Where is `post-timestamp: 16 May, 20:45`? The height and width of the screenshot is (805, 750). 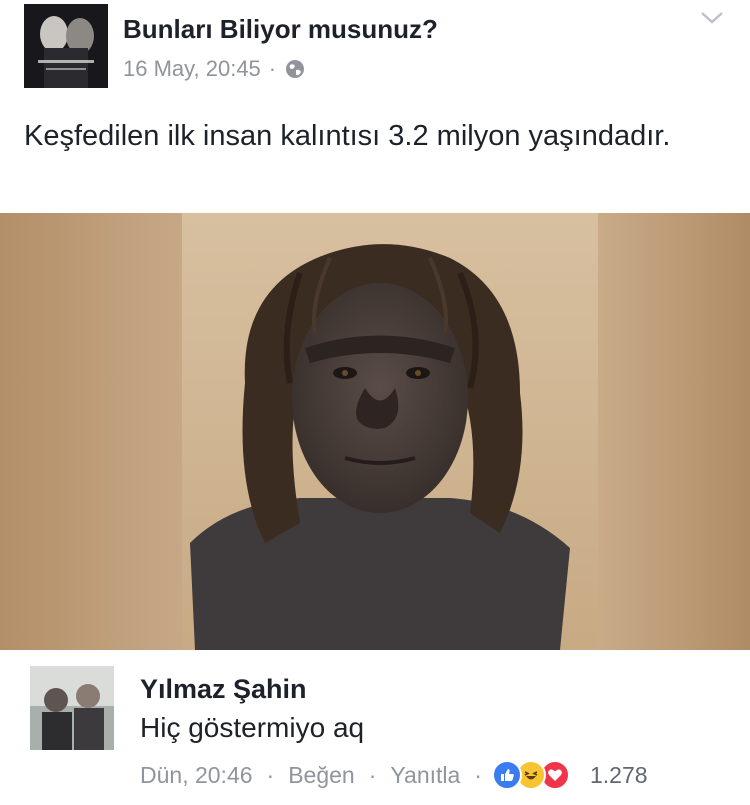
post-timestamp: 16 May, 20:45 is located at coordinates (192, 69).